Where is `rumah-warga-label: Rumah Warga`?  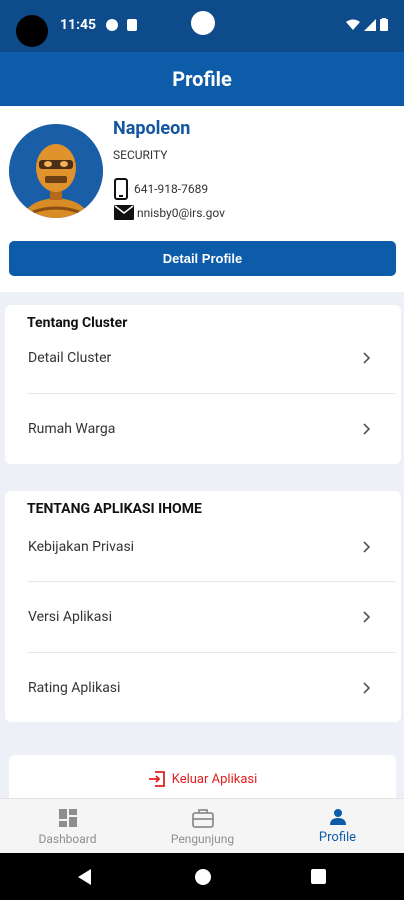 rumah-warga-label: Rumah Warga is located at coordinates (72, 429).